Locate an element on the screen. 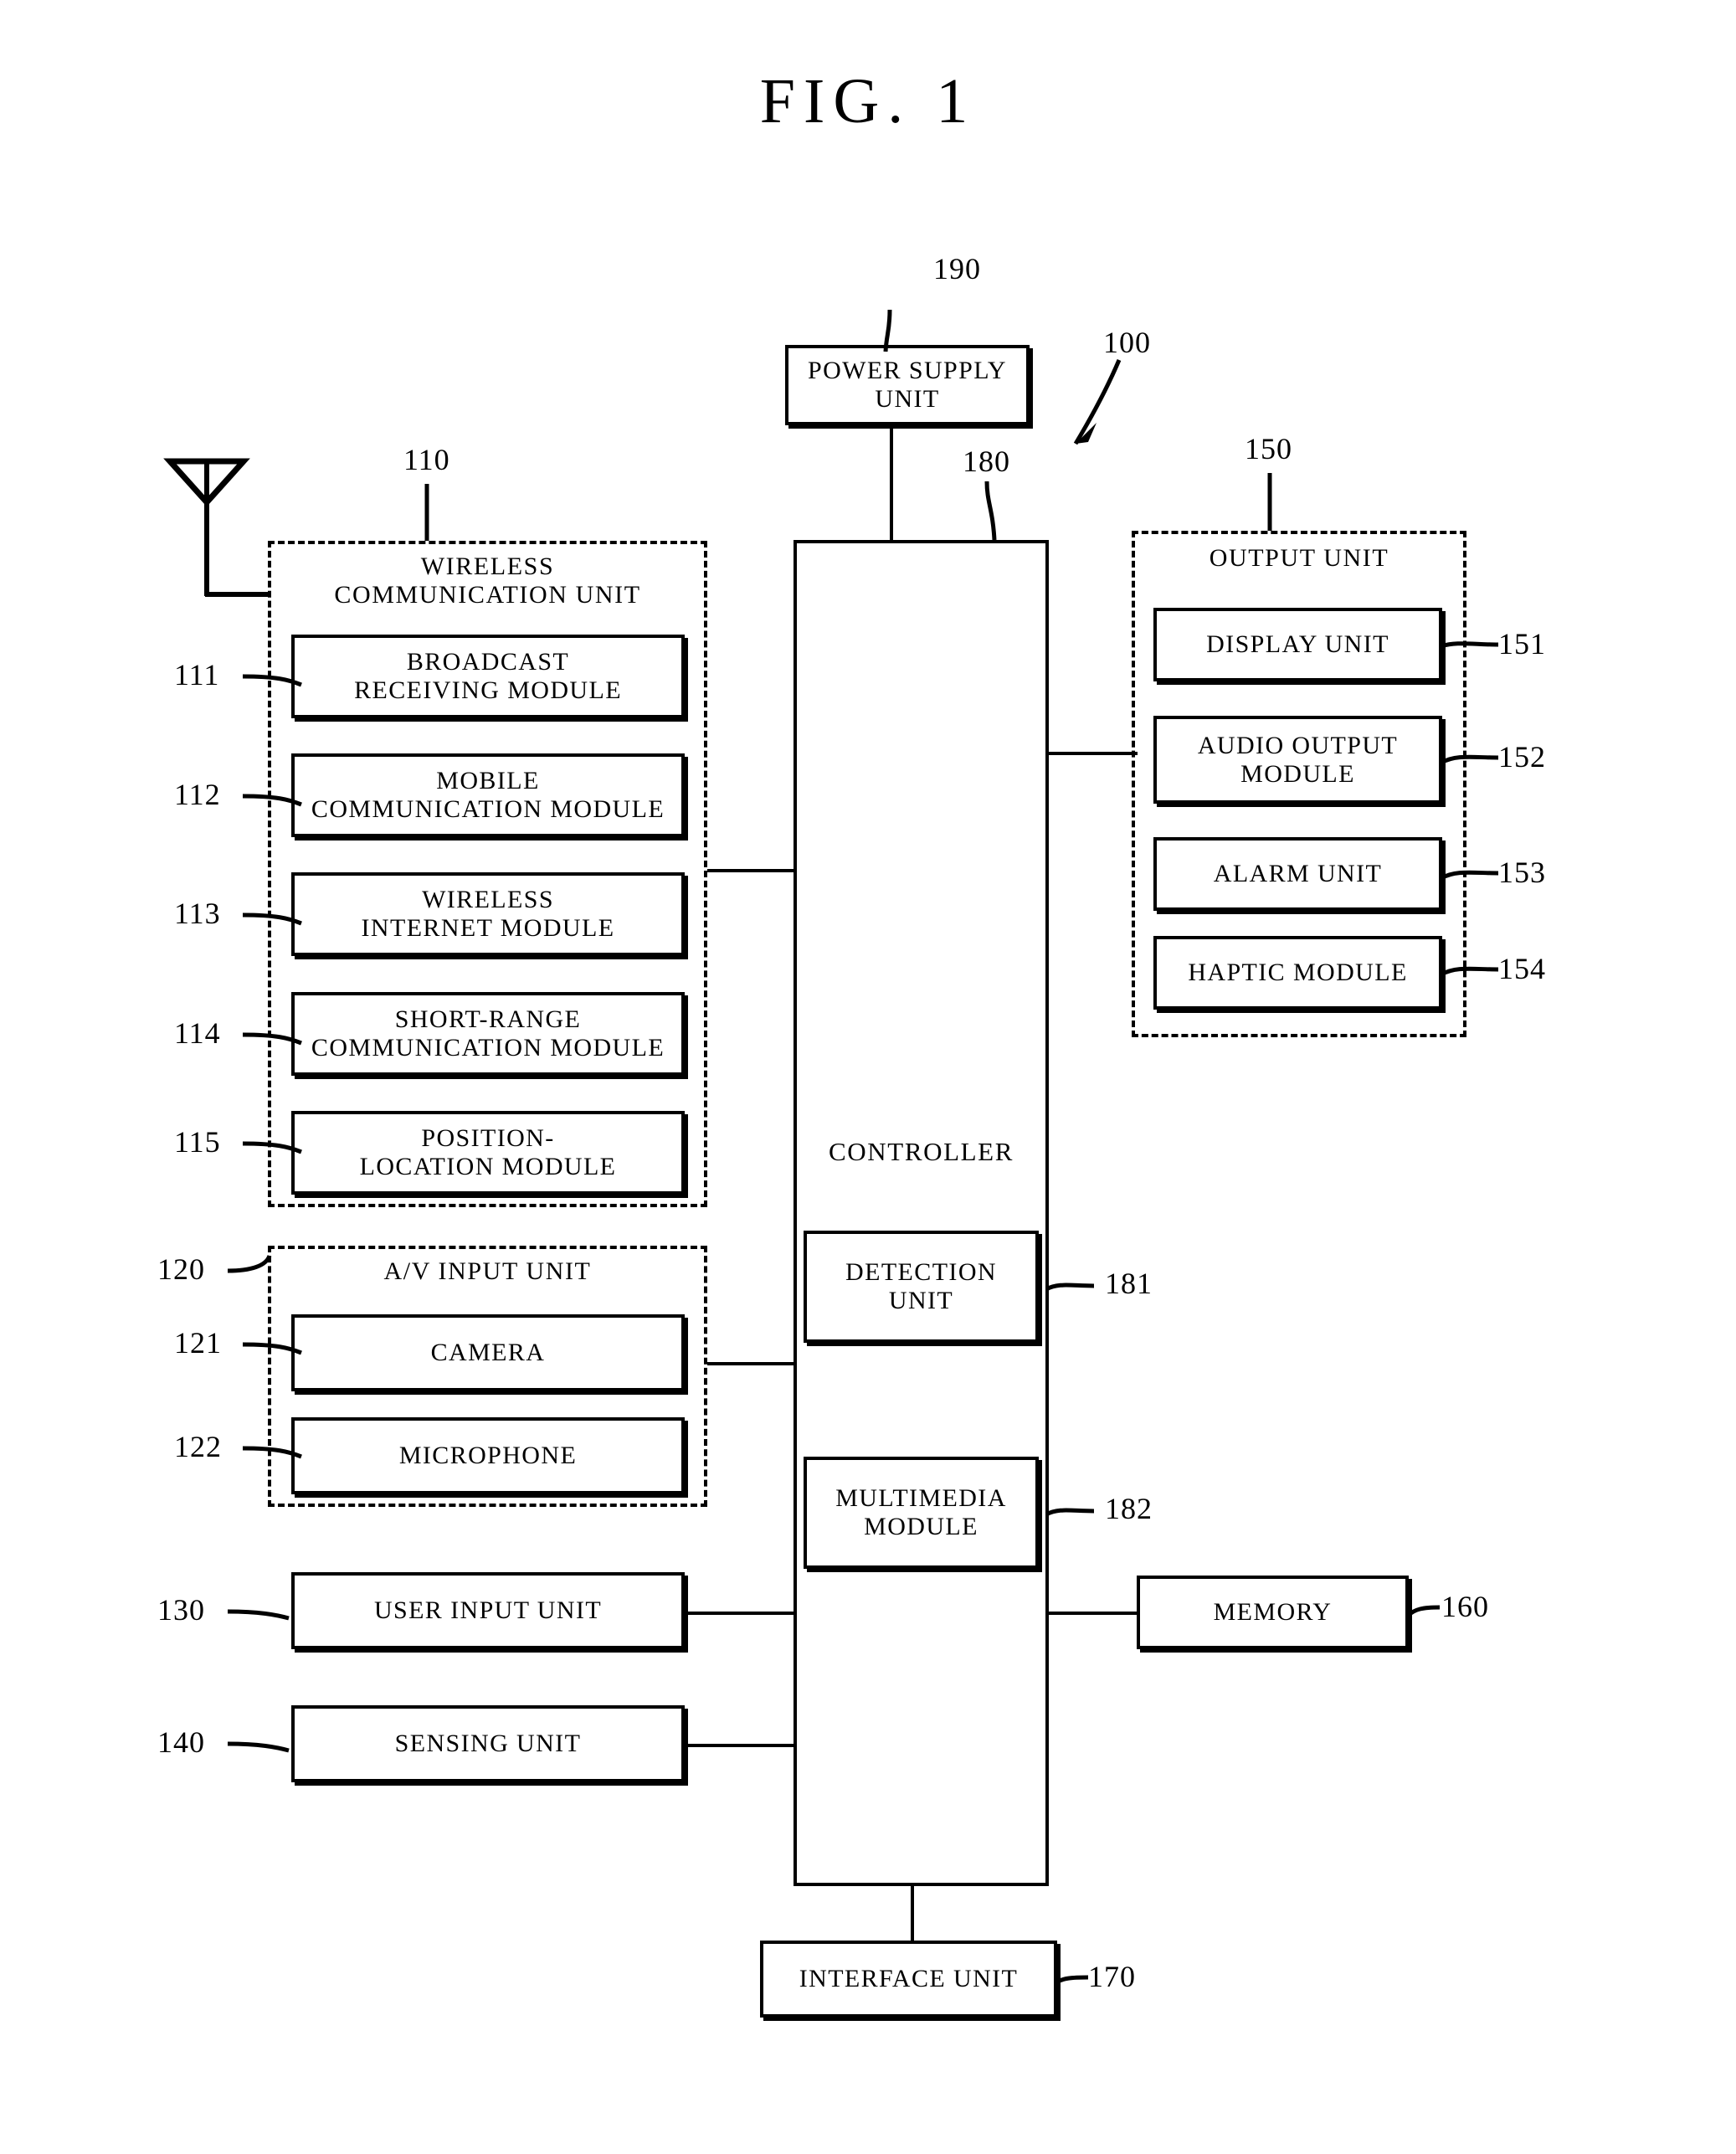  user-input-unit-box: USER INPUT UNIT is located at coordinates (488, 1610).